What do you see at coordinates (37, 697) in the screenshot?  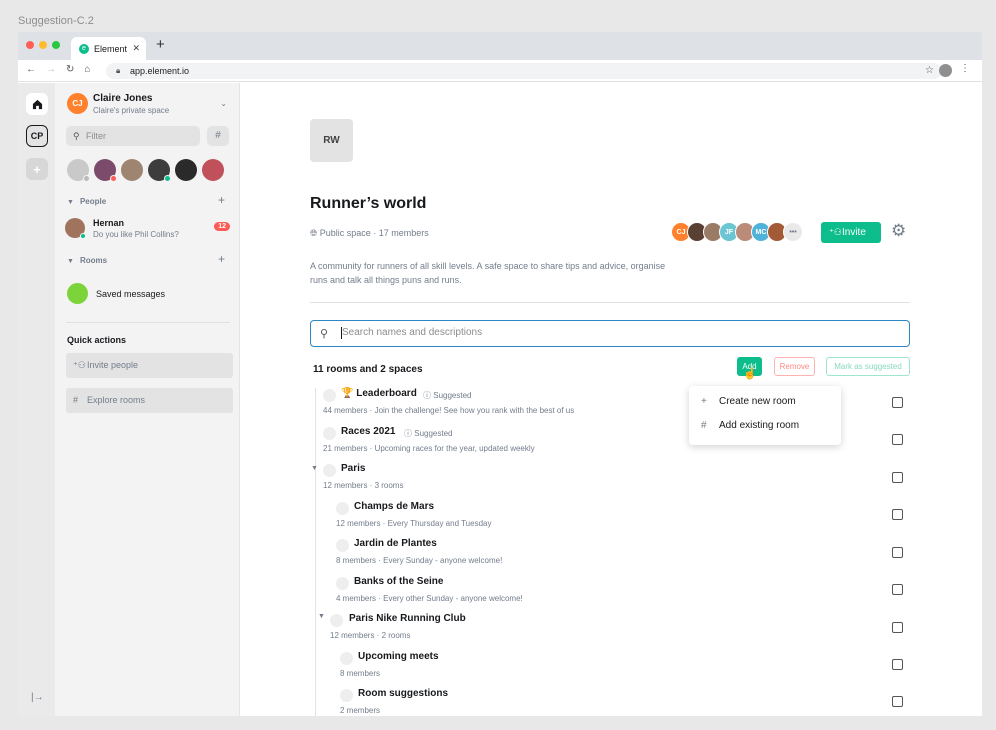 I see `expand-sidebar-icon: |→` at bounding box center [37, 697].